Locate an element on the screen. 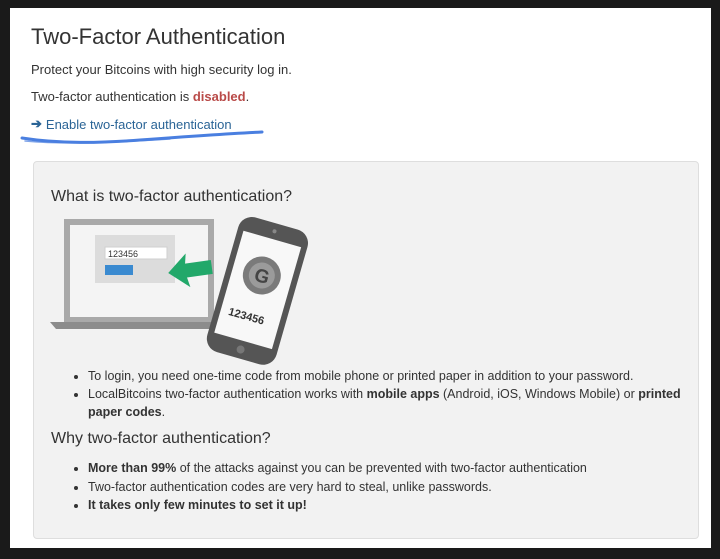 This screenshot has height=559, width=720. annotation-scribble is located at coordinates (142, 137).